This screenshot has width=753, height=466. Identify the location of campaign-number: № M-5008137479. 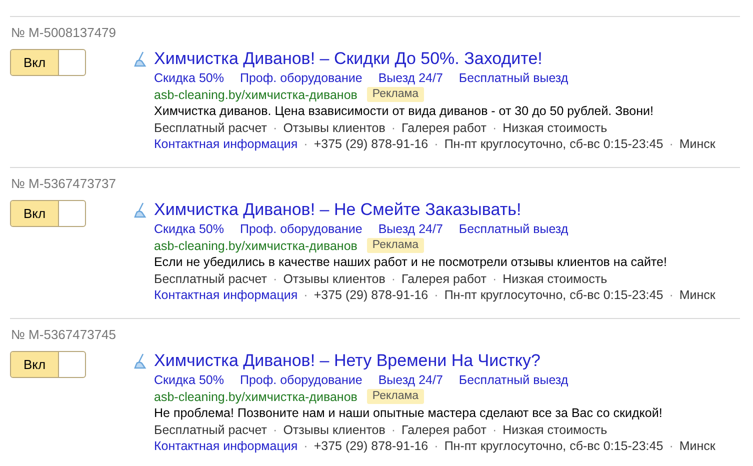
(64, 33).